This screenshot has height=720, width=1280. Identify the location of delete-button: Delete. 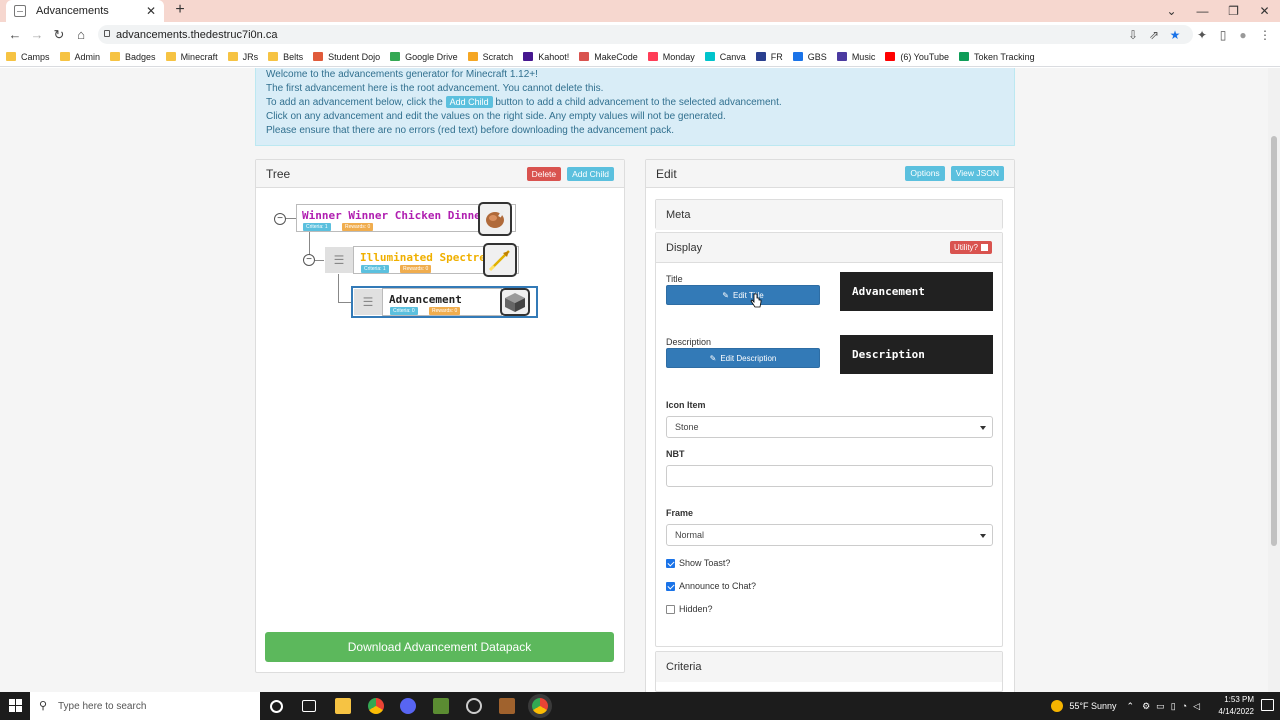
(544, 173).